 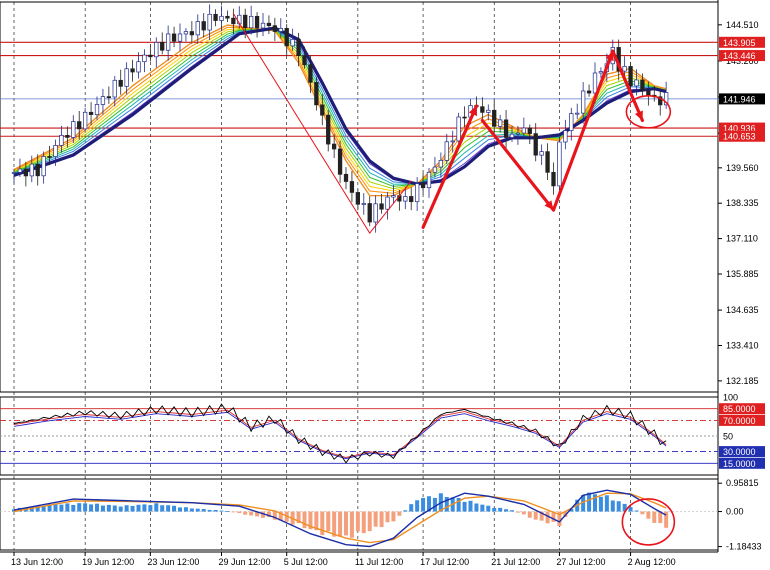 I want to click on x-tick-label: 21 Jul 12:00, so click(x=515, y=562).